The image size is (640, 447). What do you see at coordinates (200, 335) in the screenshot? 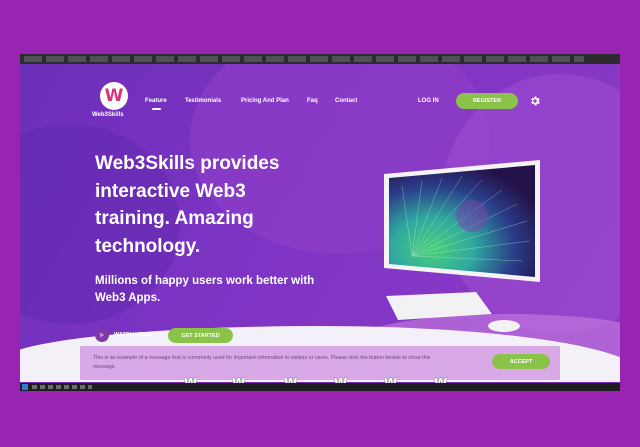
I see `get-started-button: GET STARTED` at bounding box center [200, 335].